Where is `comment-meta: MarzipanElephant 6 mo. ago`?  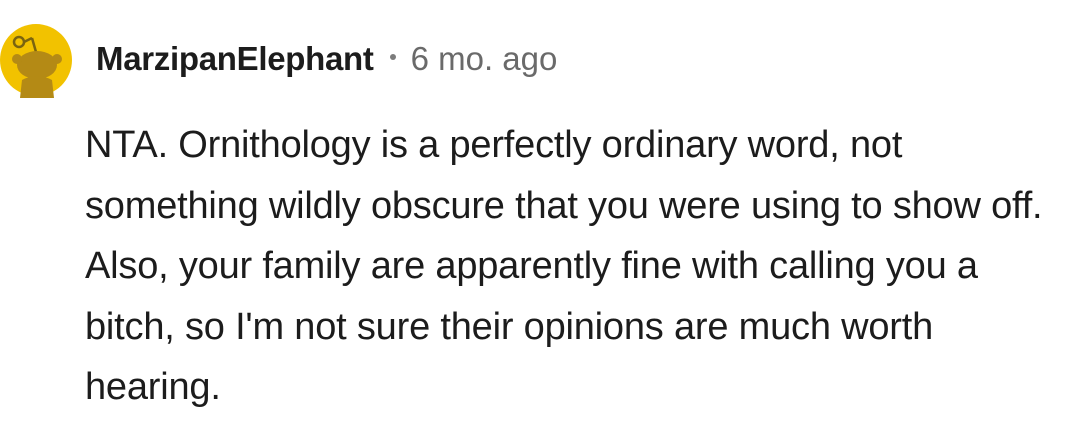
comment-meta: MarzipanElephant 6 mo. ago is located at coordinates (326, 59).